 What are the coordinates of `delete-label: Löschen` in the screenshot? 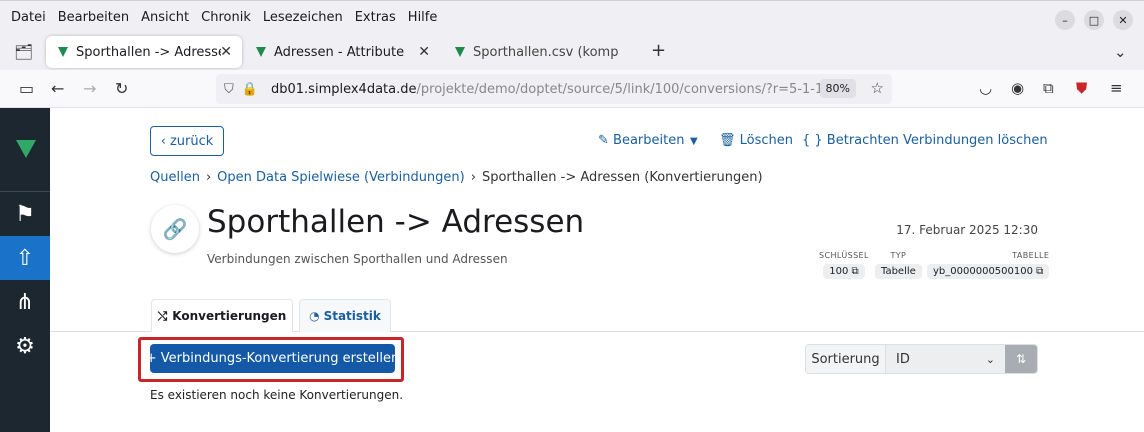 It's located at (766, 140).